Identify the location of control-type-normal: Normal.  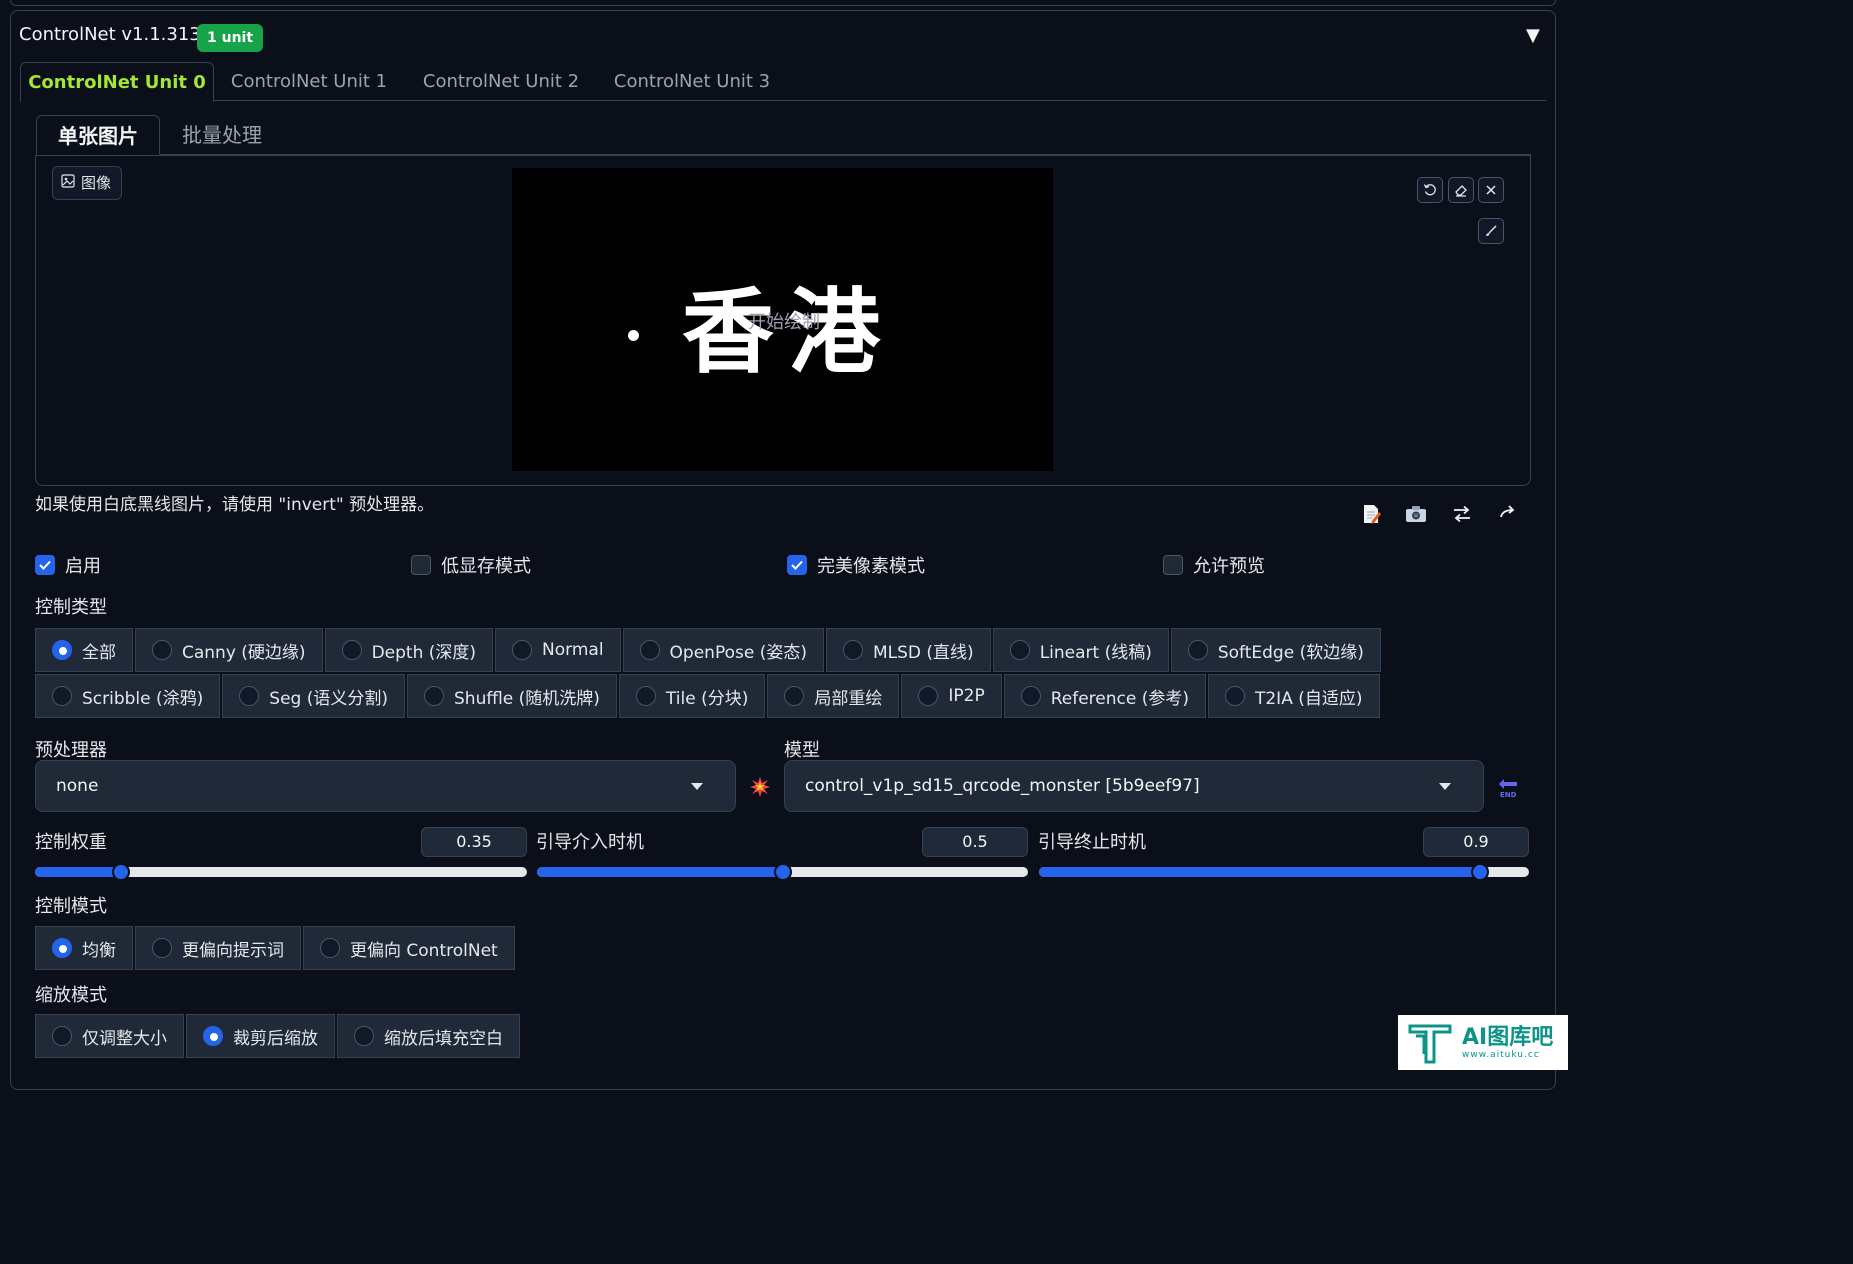
(558, 650).